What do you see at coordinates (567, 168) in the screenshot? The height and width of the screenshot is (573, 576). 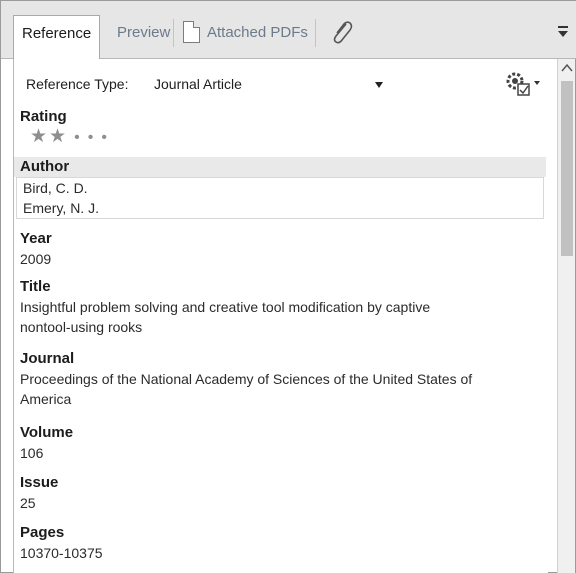 I see `scrollbar-thumb` at bounding box center [567, 168].